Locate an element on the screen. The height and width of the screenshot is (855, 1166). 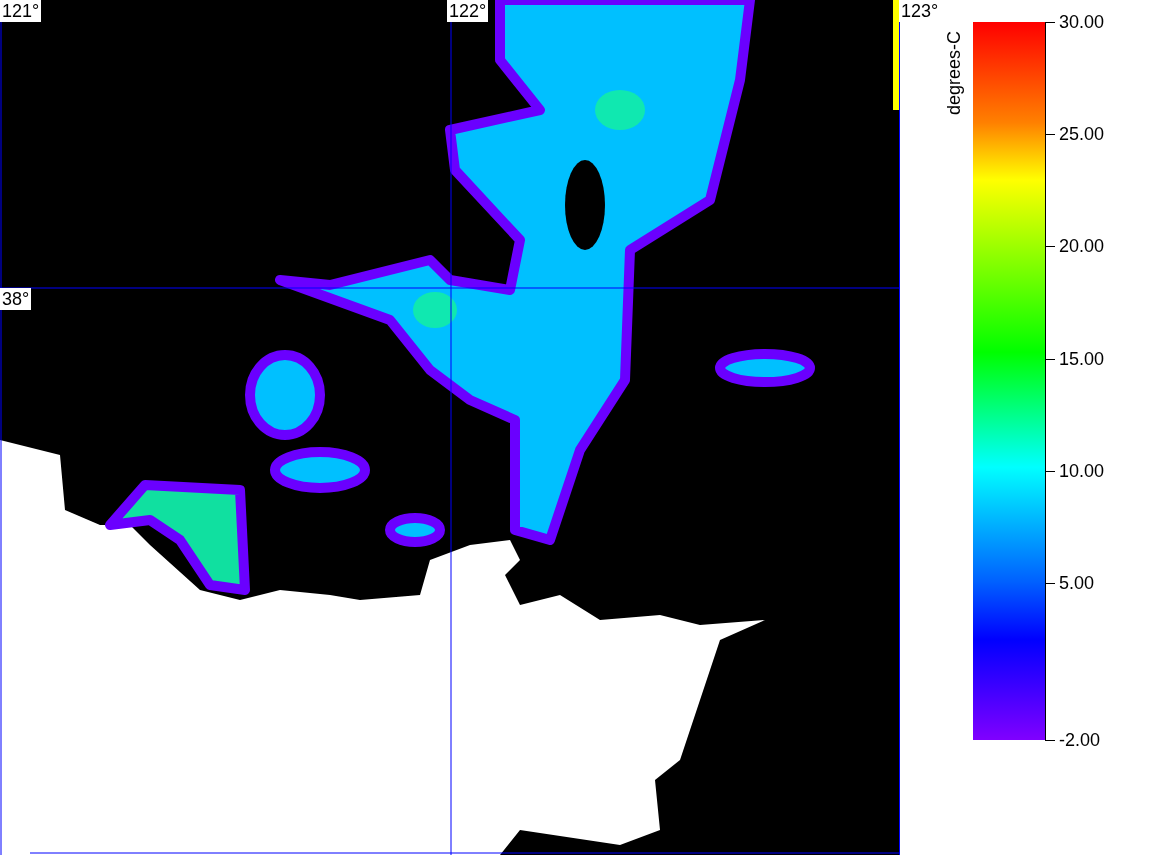
tick-label: 30.00 is located at coordinates (1082, 22).